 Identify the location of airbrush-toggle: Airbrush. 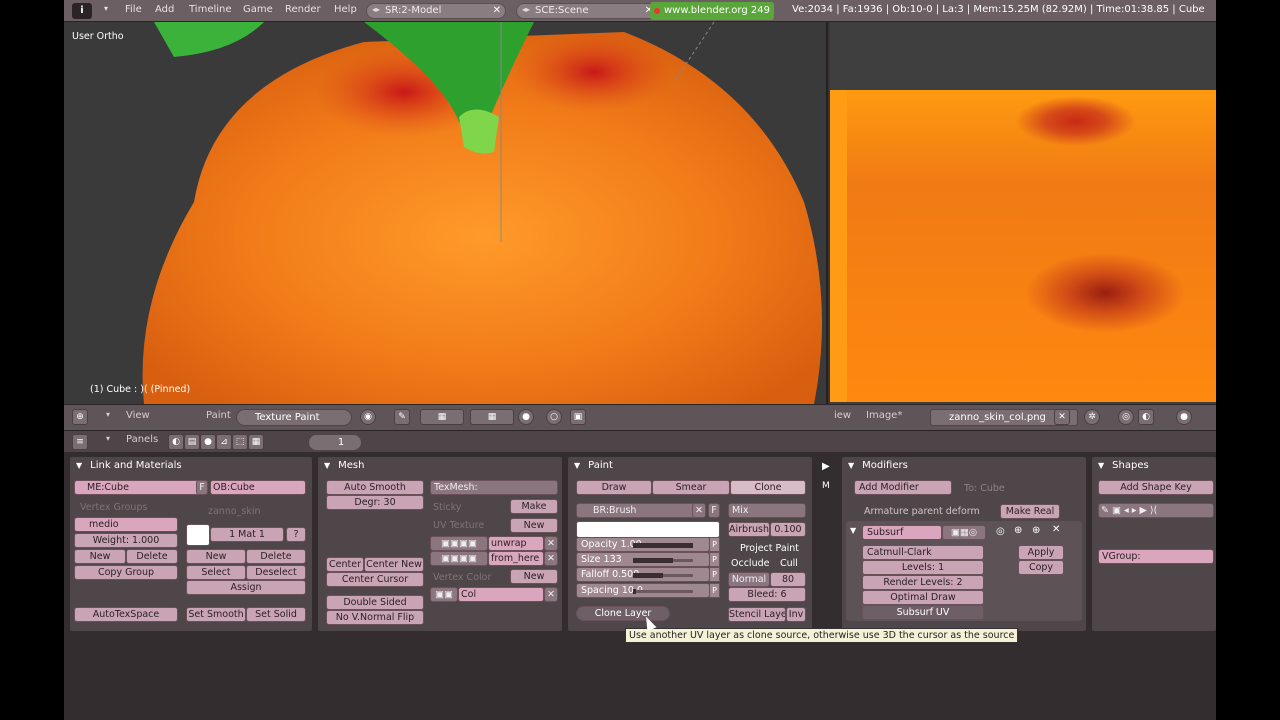
(749, 529).